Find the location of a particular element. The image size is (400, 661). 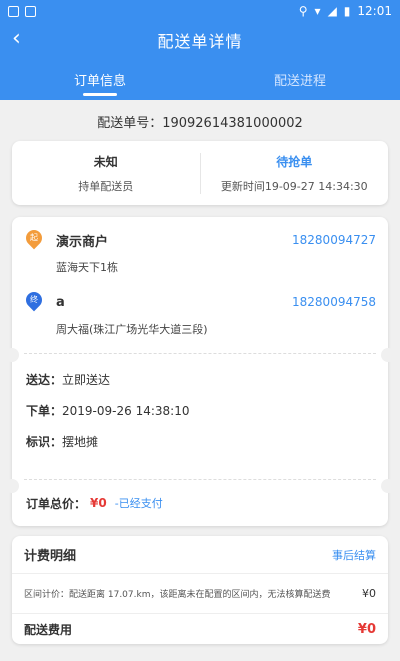

fee-description-amount: ¥0 is located at coordinates (369, 593).